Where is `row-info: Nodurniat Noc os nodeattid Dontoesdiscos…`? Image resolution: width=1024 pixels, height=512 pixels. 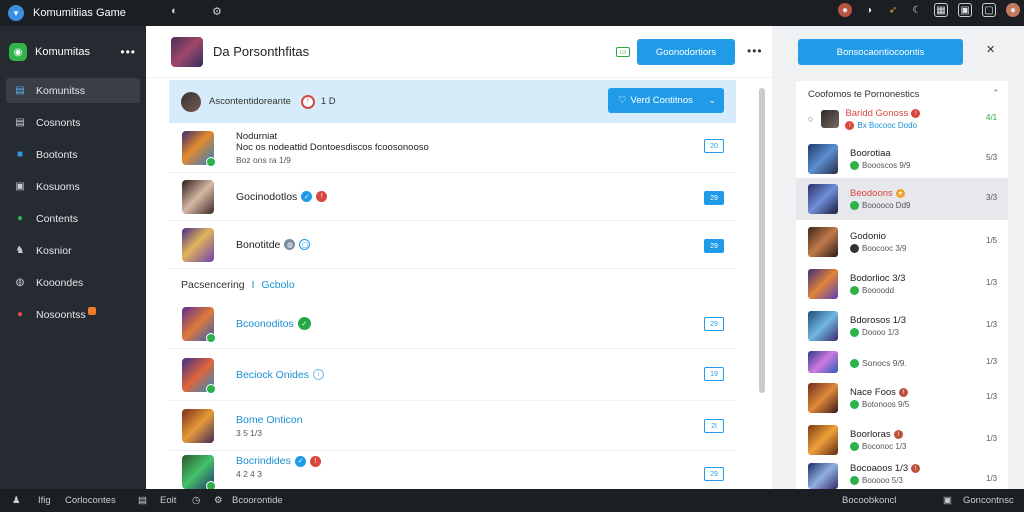 row-info: Nodurniat Noc os nodeattid Dontoesdiscos… is located at coordinates (332, 148).